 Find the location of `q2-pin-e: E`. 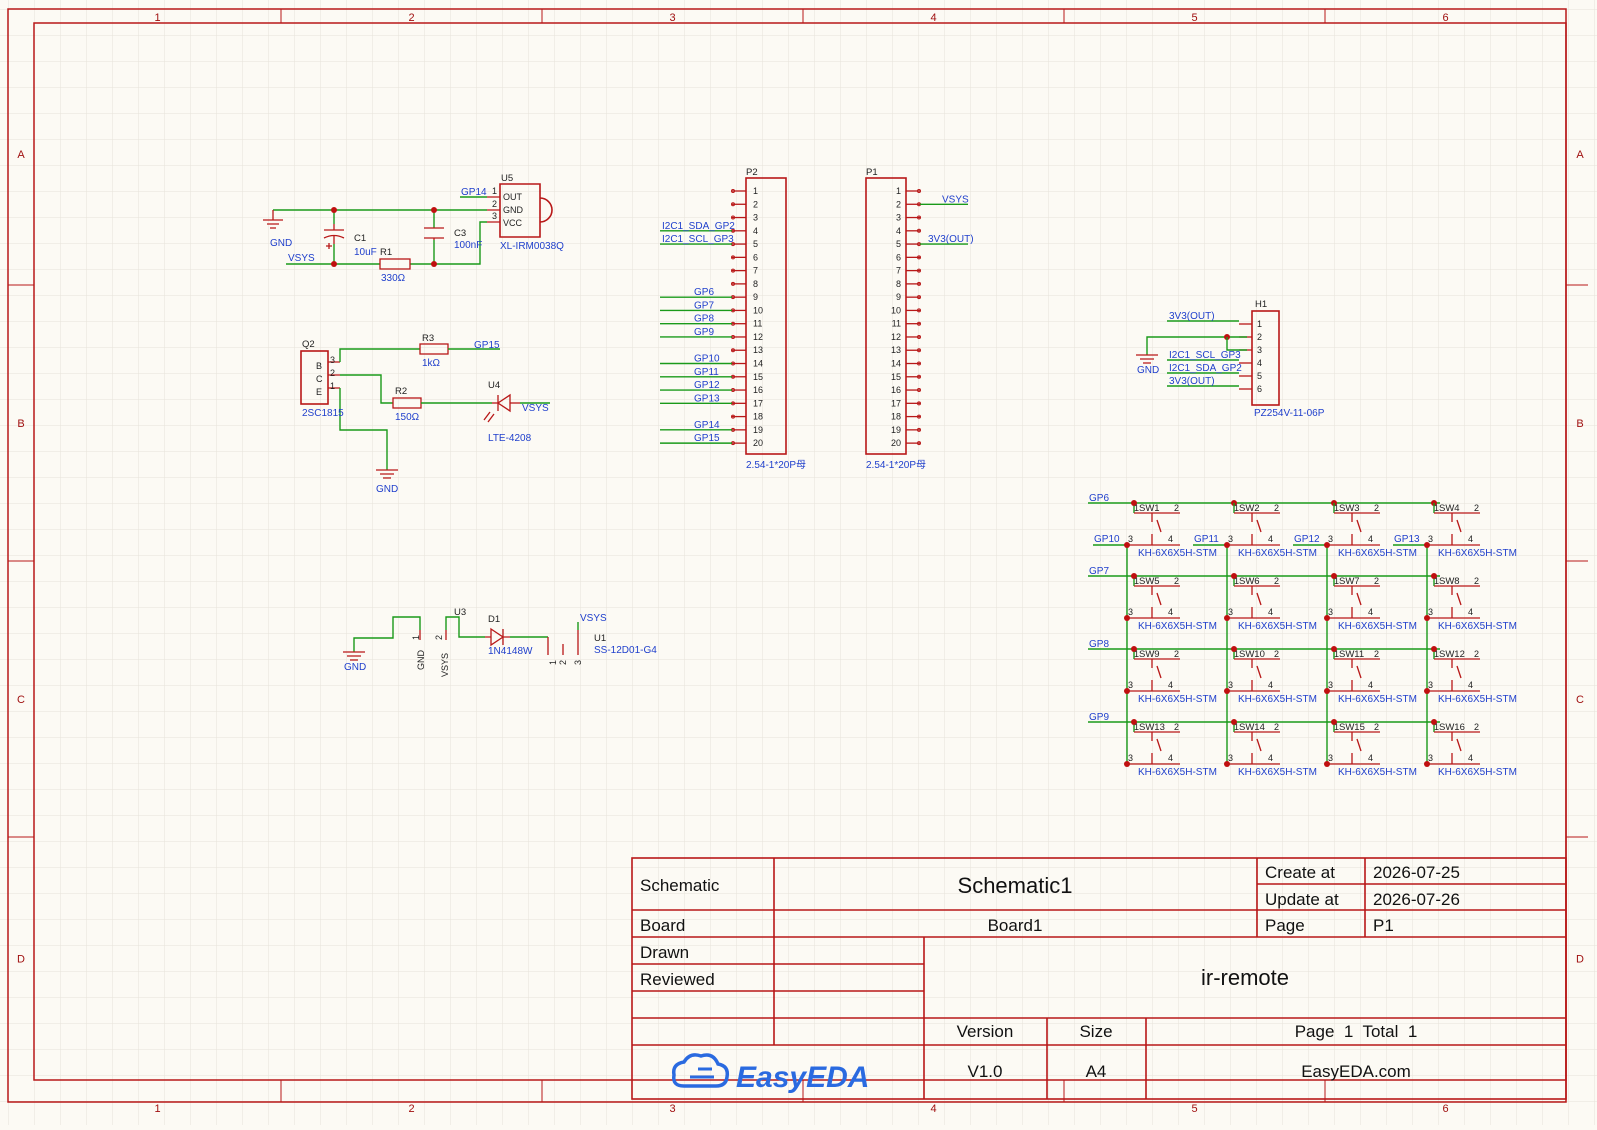

q2-pin-e: E is located at coordinates (319, 392).